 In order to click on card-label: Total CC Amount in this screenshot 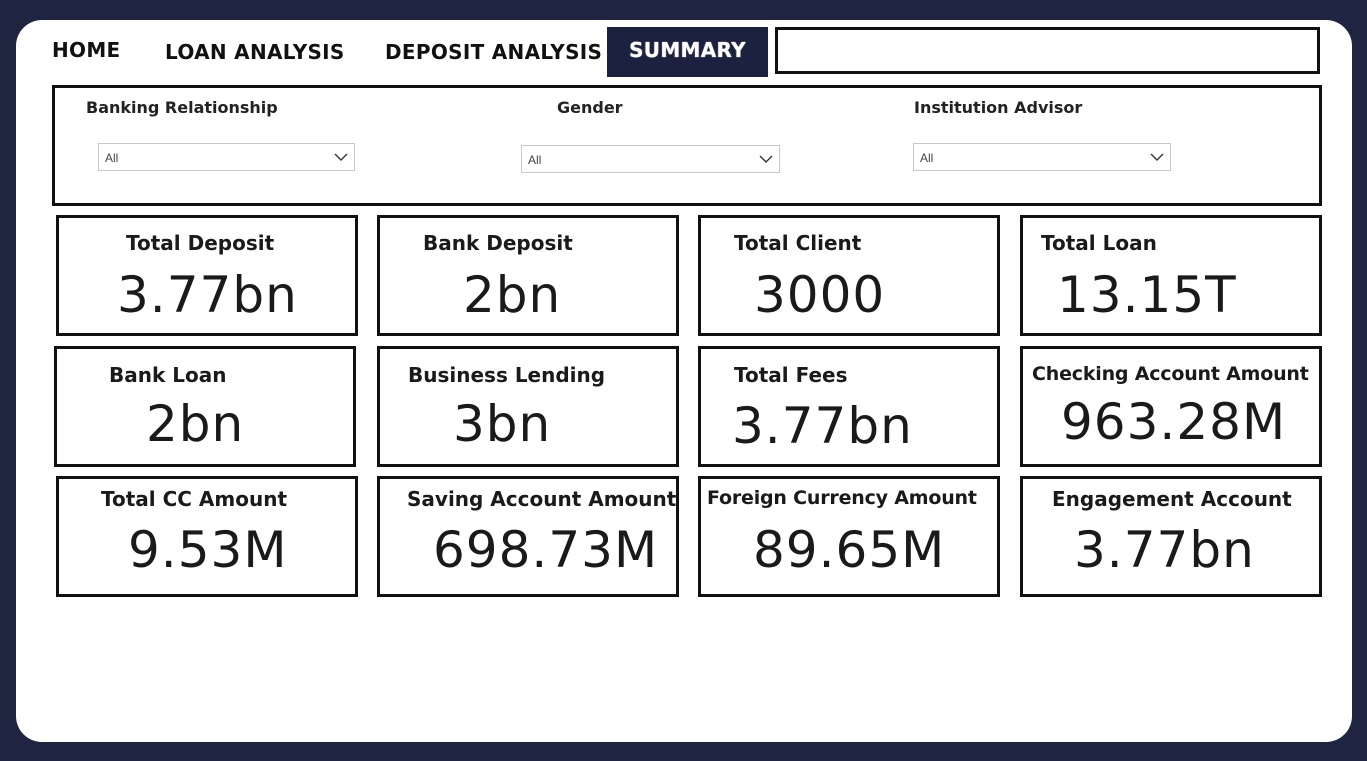, I will do `click(194, 499)`.